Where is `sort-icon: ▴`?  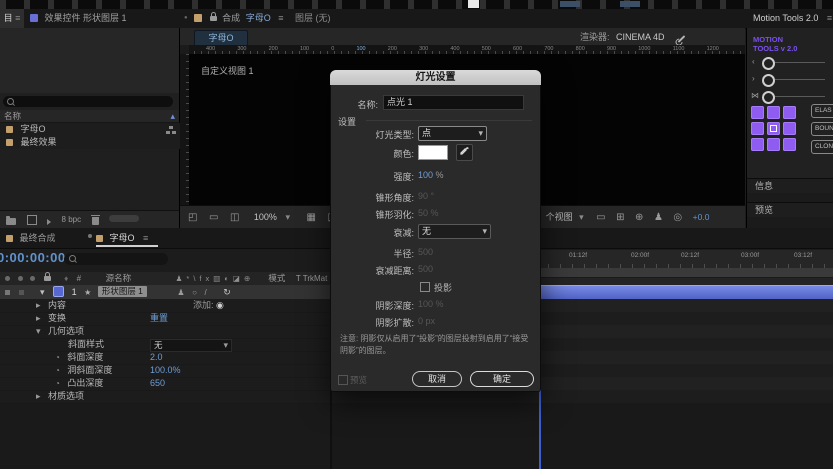
sort-icon: ▴ is located at coordinates (172, 116).